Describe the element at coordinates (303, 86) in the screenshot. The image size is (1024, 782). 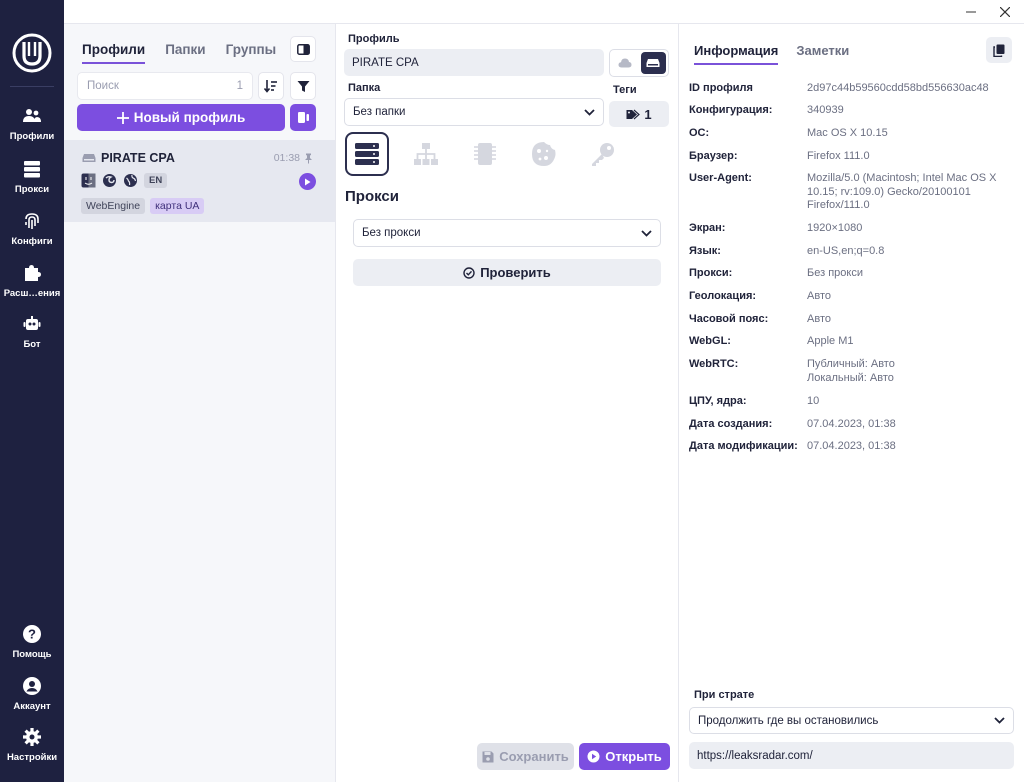
I see `filter-button` at that location.